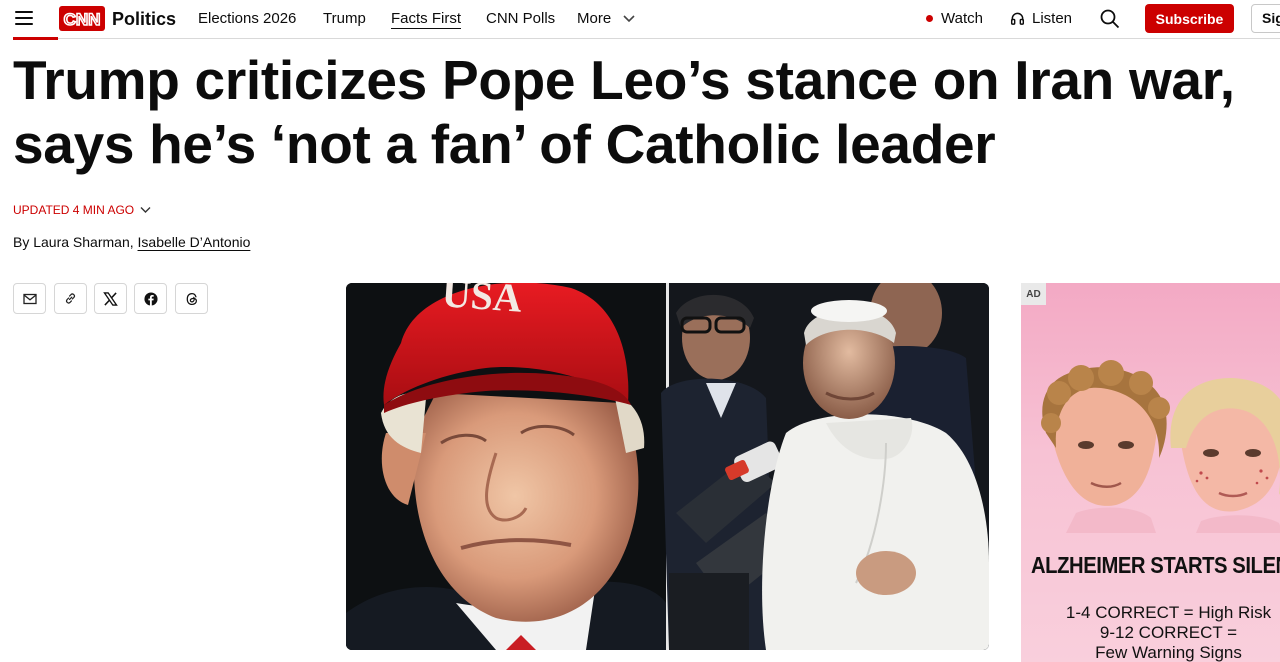 This screenshot has height=662, width=1280. Describe the element at coordinates (1168, 612) in the screenshot. I see `ad-text-line-1: 1-4 CORRECT = High Risk` at that location.